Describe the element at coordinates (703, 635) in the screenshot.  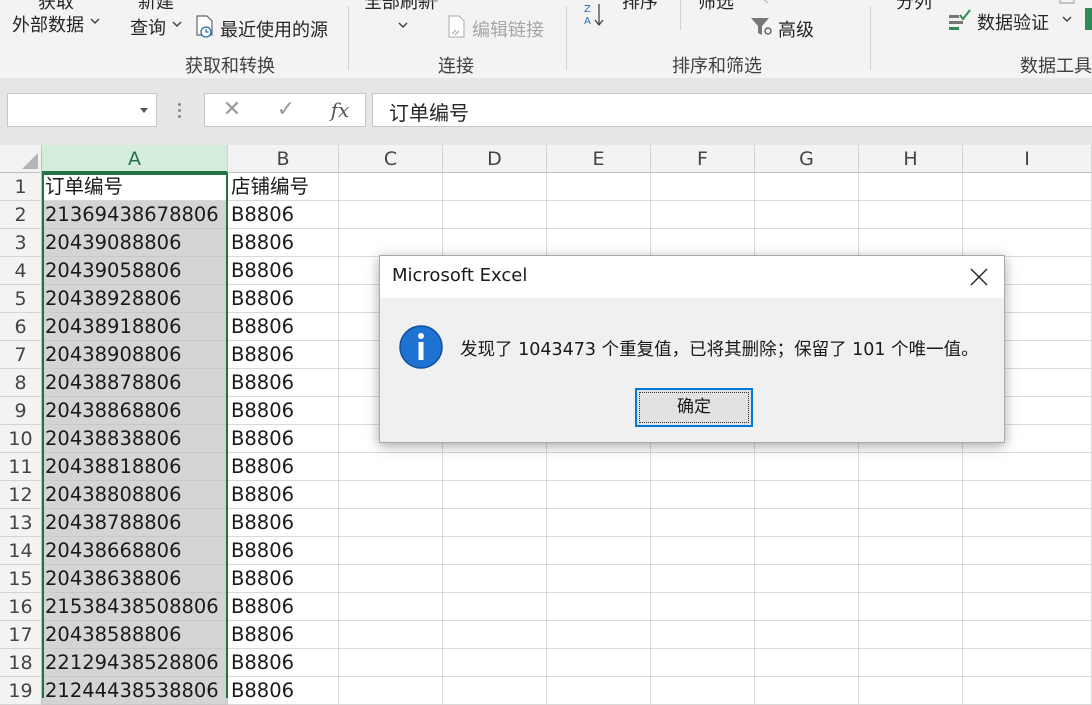
I see `cell-f17` at that location.